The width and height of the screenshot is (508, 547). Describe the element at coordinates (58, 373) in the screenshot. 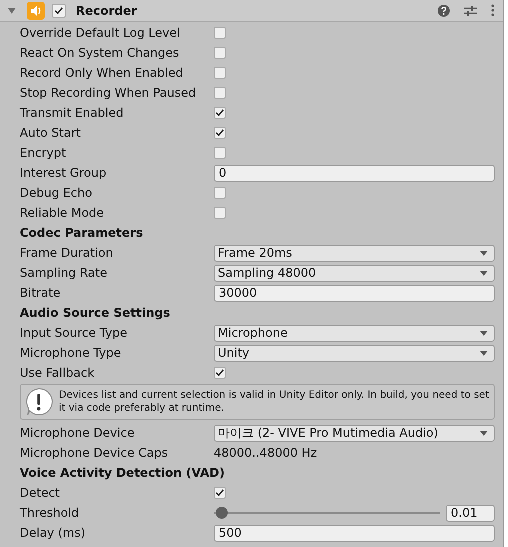

I see `field-label: Use Fallback` at that location.